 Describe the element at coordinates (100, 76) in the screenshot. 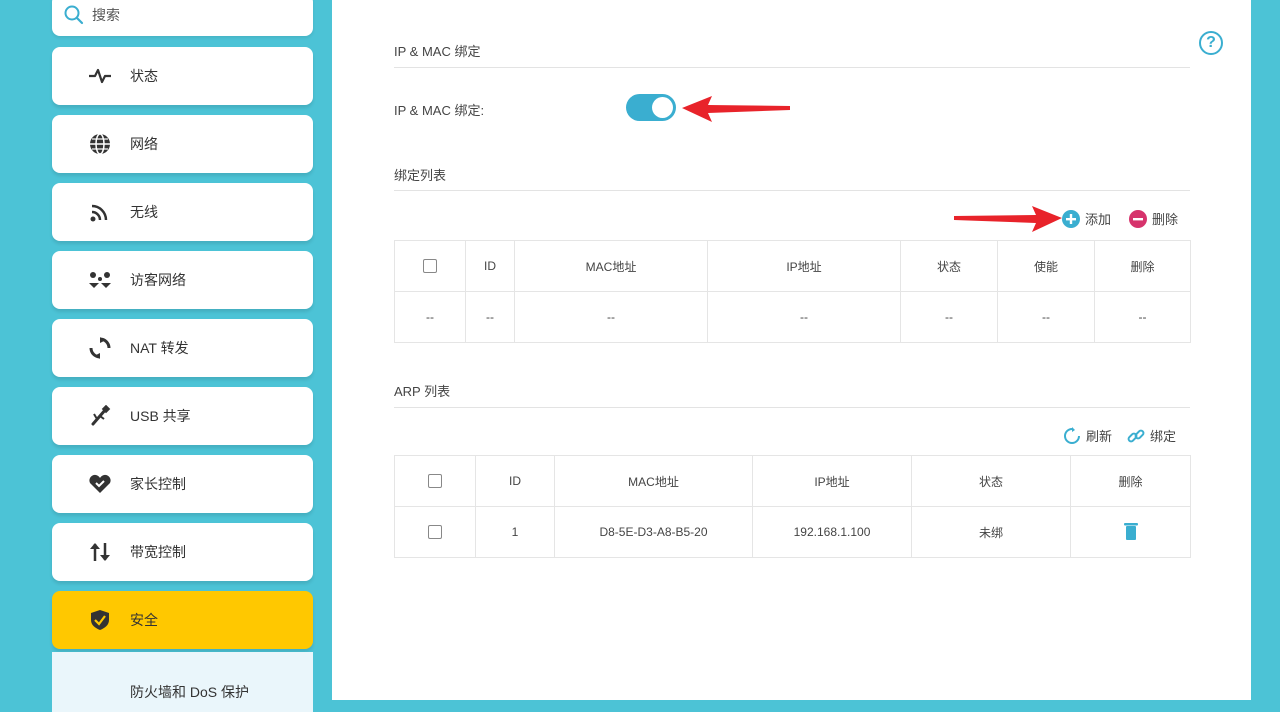

I see `pulse-icon` at that location.